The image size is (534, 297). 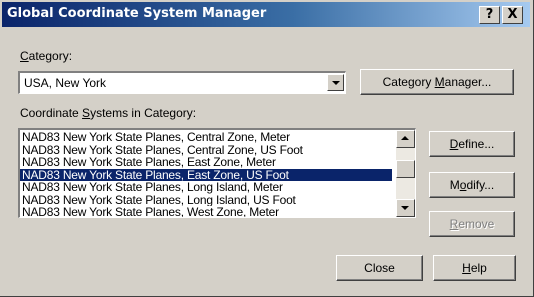 I want to click on remove-mnemonic: R, so click(x=454, y=224).